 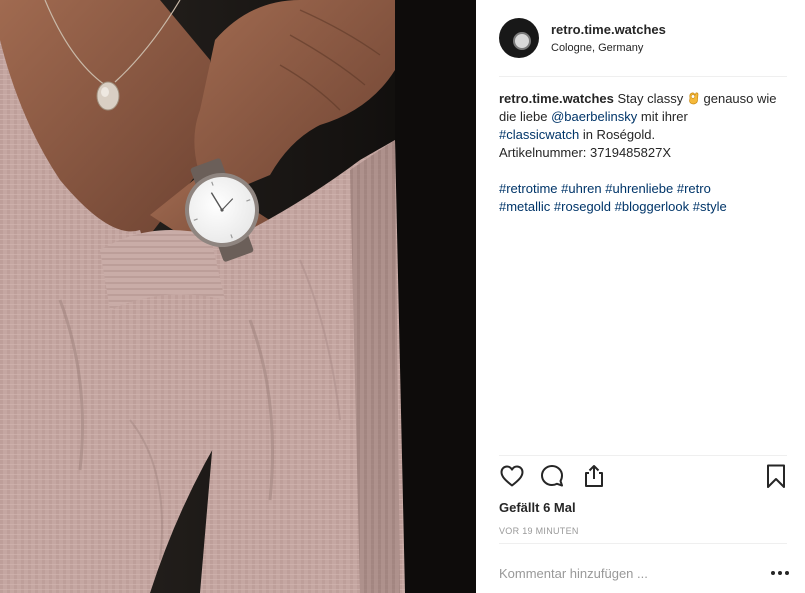 I want to click on save-button, so click(x=777, y=478).